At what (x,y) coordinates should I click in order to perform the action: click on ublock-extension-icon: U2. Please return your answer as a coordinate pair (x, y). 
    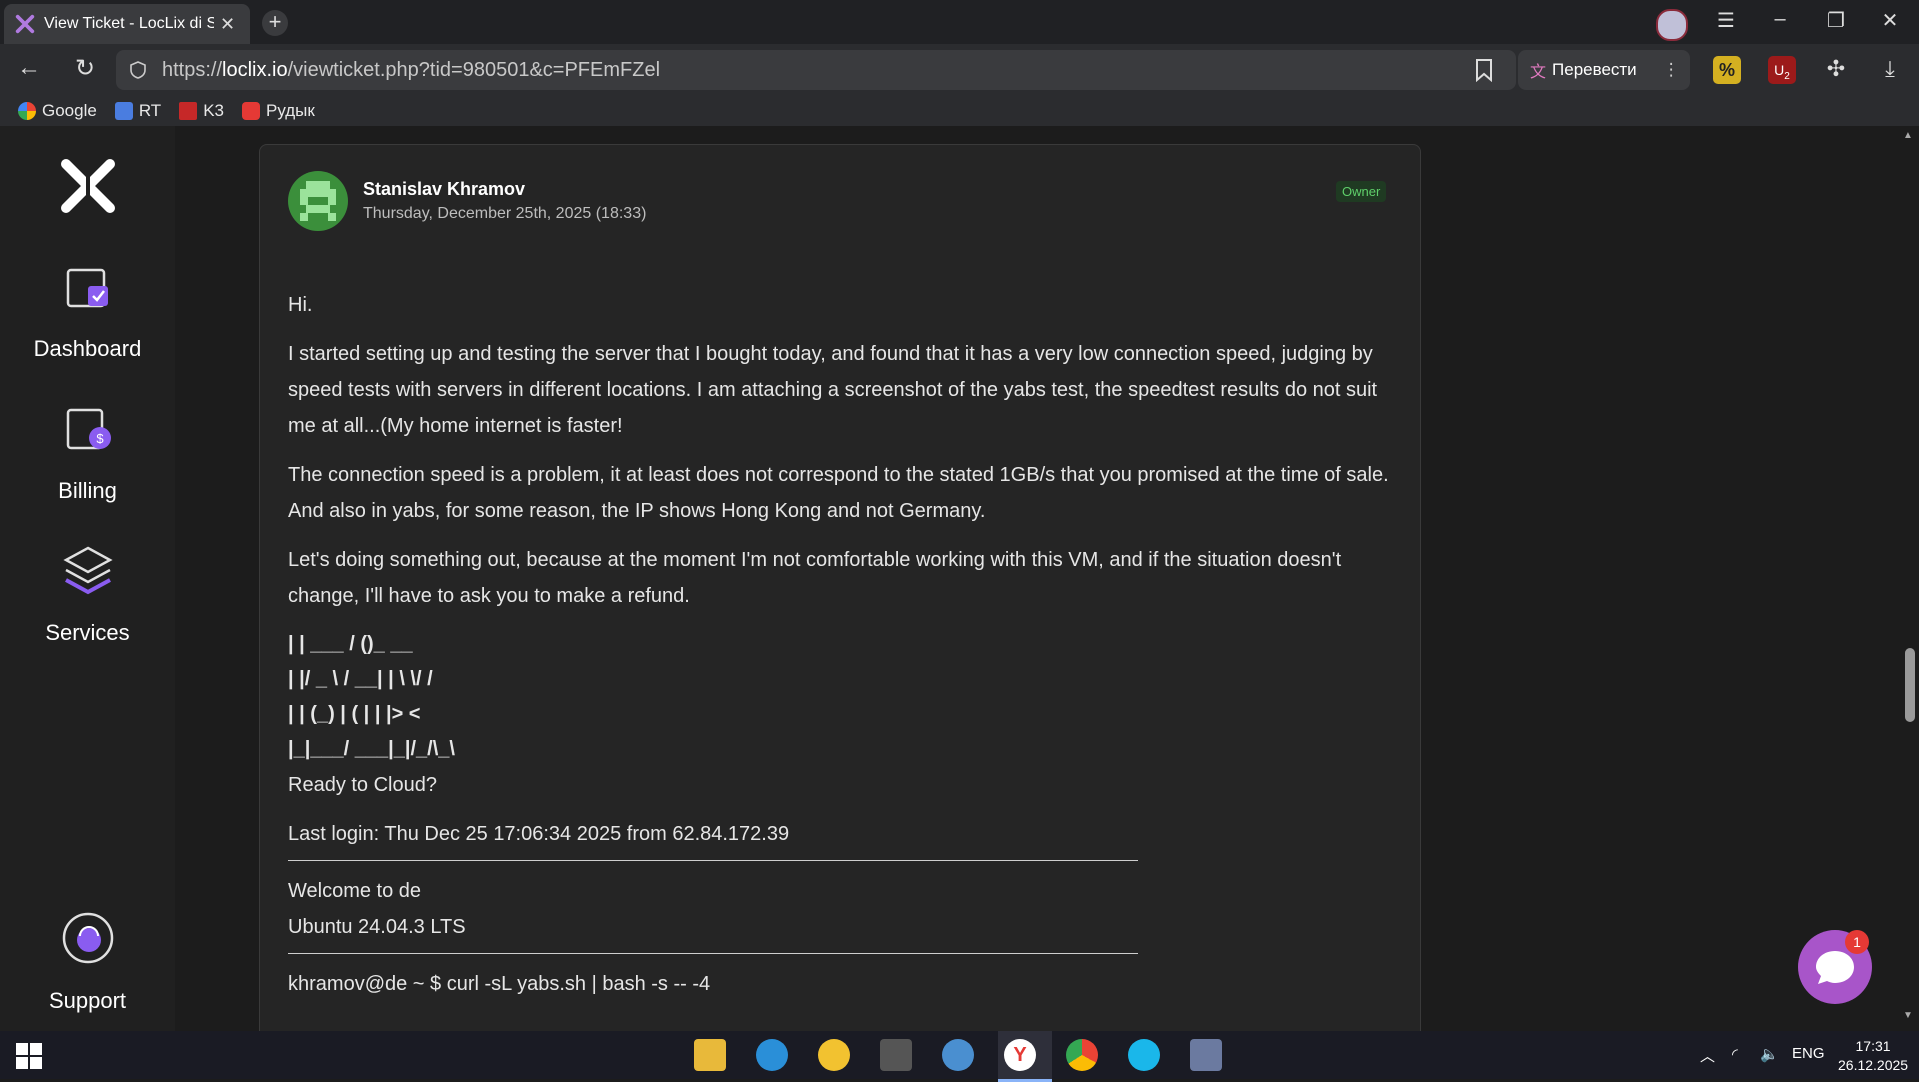
    Looking at the image, I should click on (1782, 70).